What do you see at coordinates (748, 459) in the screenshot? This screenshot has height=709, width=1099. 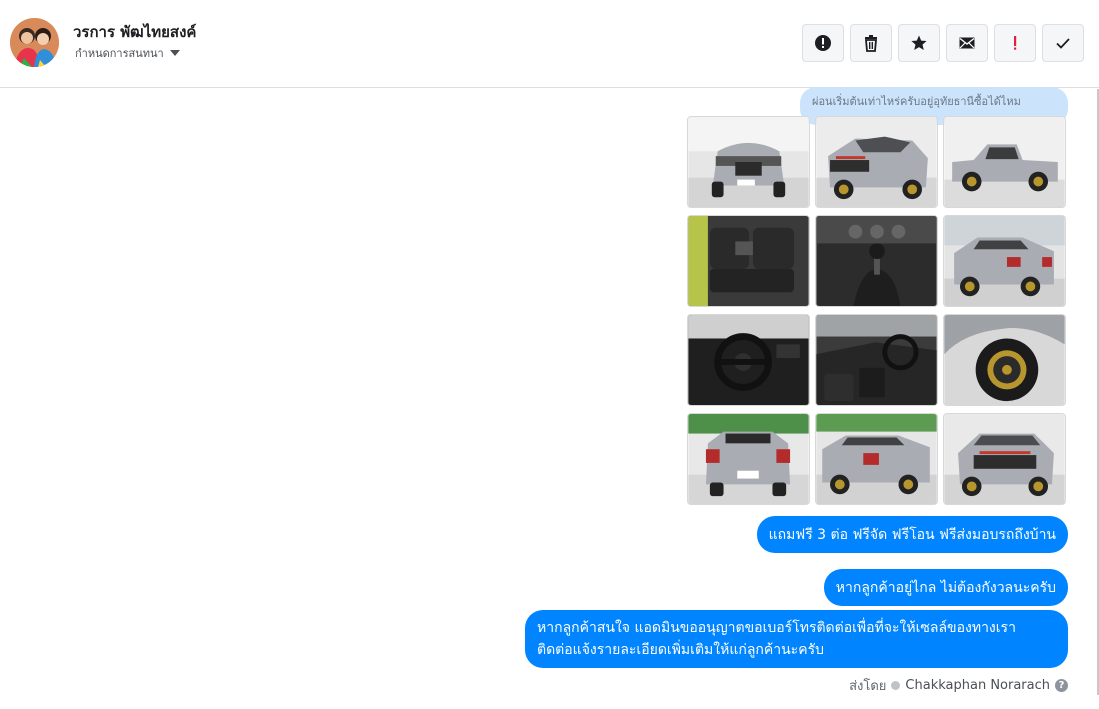 I see `photo-truck-rear` at bounding box center [748, 459].